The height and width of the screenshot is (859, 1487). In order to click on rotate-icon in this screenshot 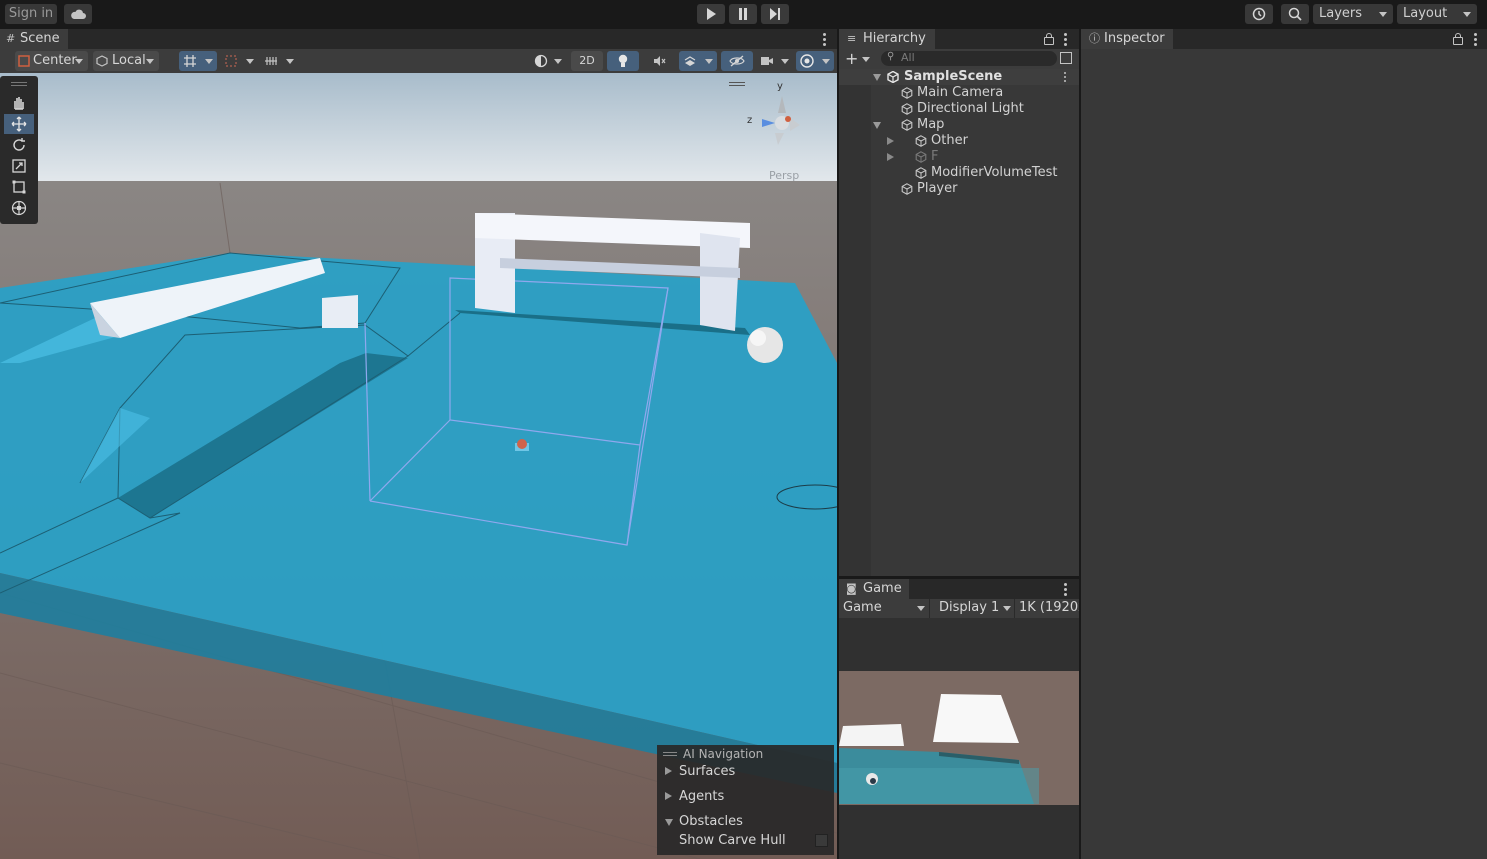, I will do `click(19, 144)`.